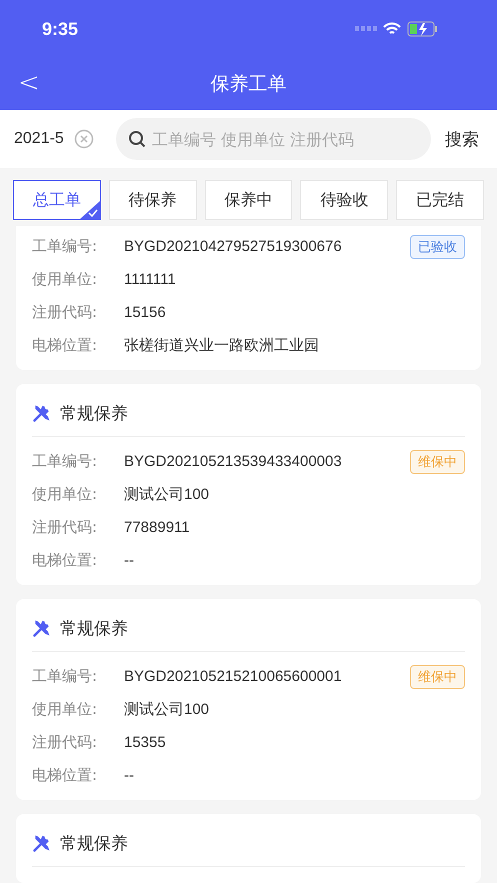 The height and width of the screenshot is (883, 497). Describe the element at coordinates (423, 29) in the screenshot. I see `battery-icon` at that location.